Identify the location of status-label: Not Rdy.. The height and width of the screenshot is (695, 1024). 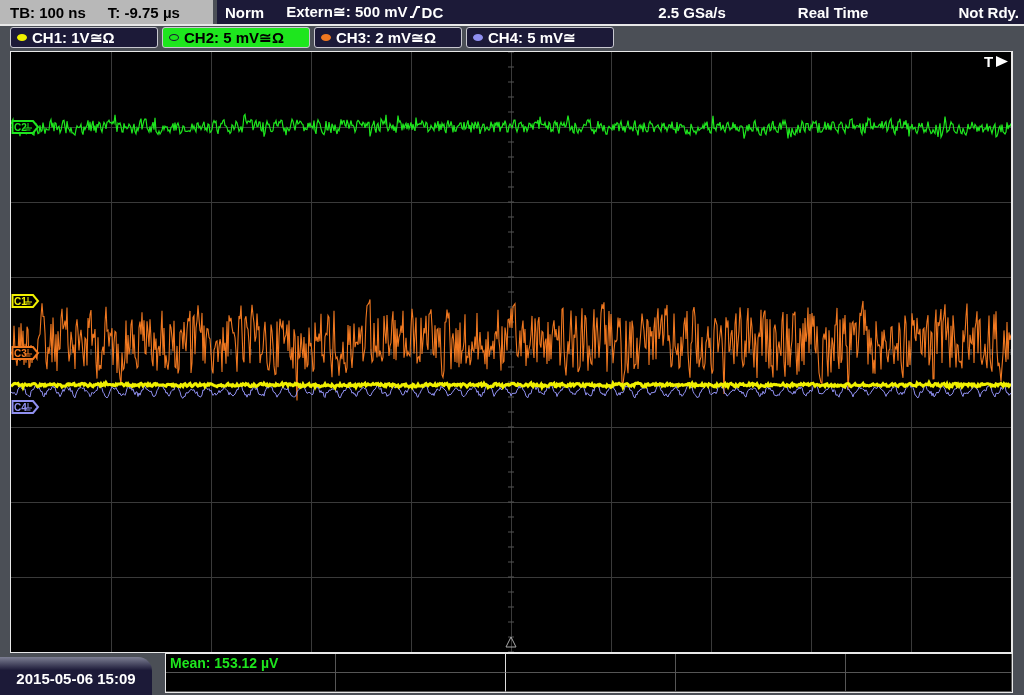
(988, 12).